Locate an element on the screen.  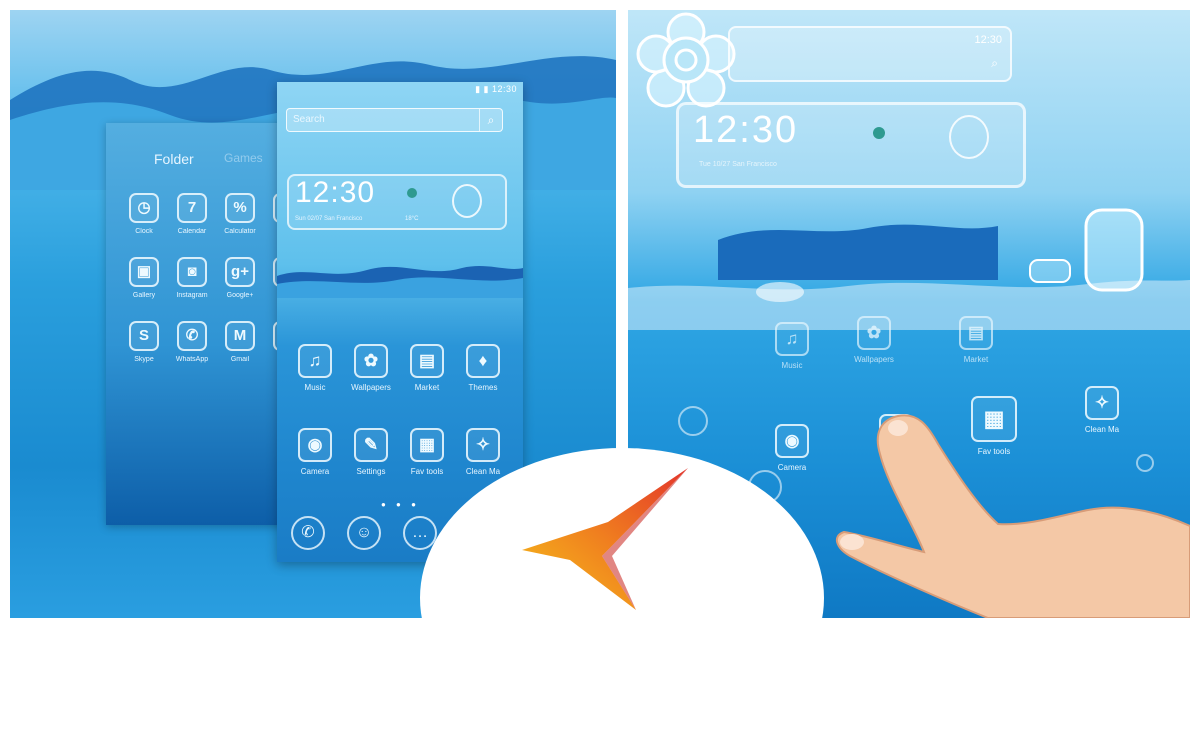
promo-app-wallpapers: ✿ Wallpapers is located at coordinates (874, 340).